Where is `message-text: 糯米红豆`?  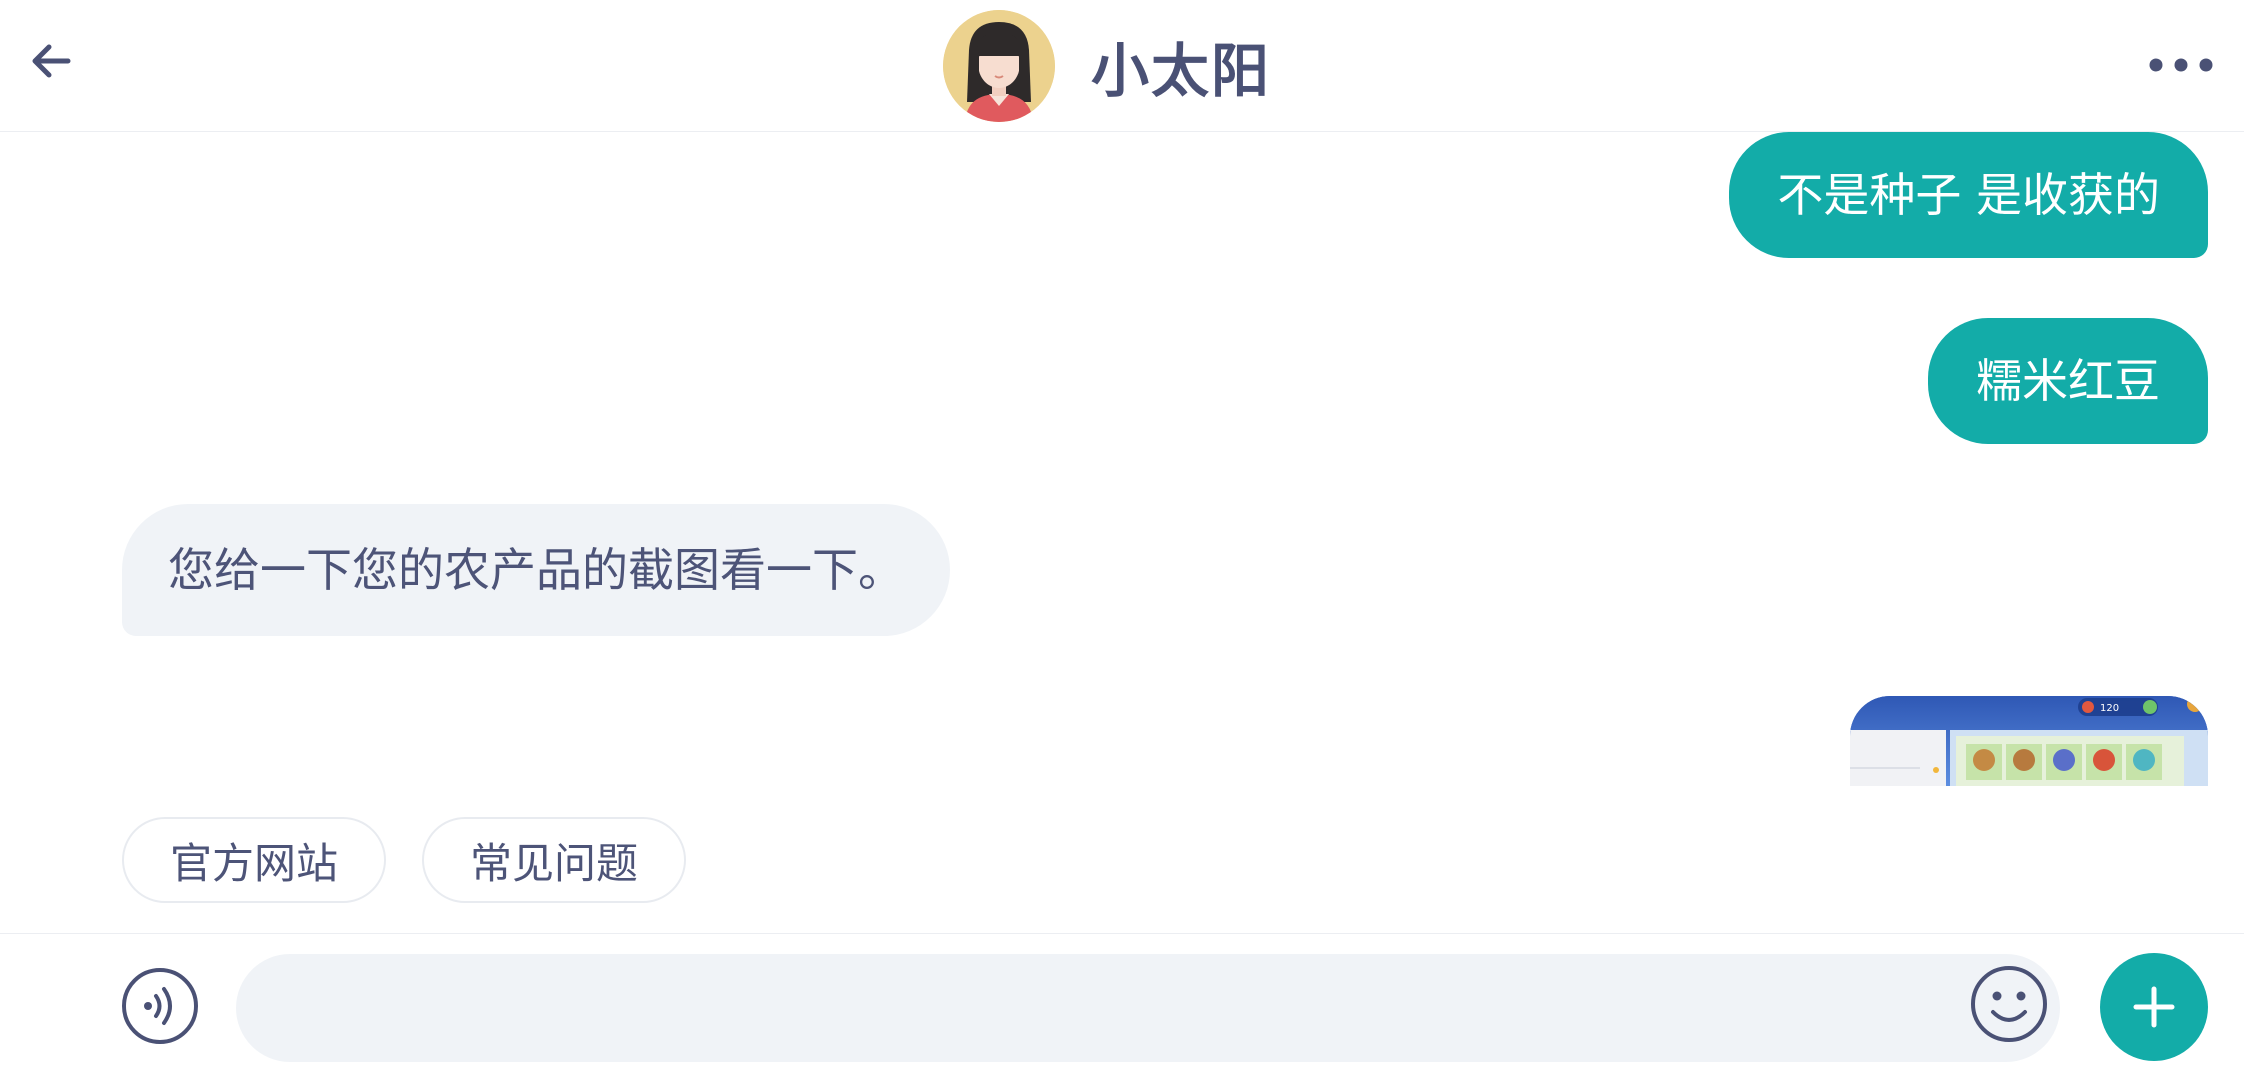 message-text: 糯米红豆 is located at coordinates (2068, 381).